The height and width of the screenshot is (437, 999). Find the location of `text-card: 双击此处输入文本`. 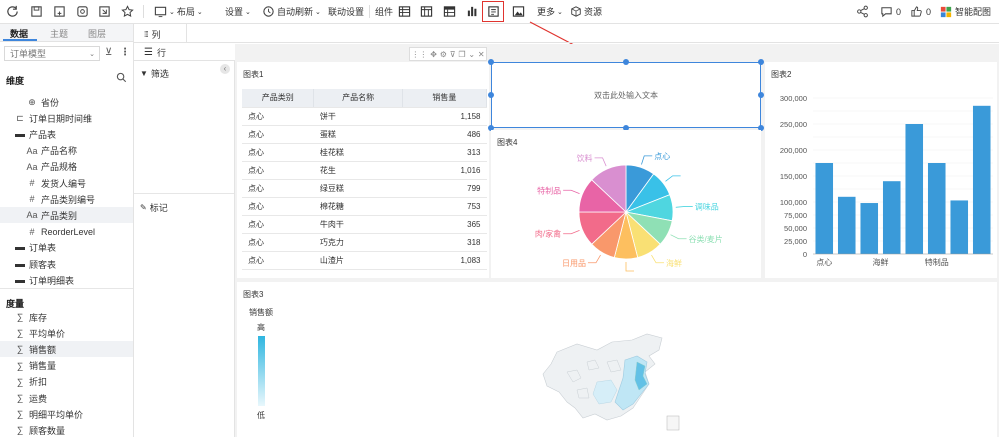

text-card: 双击此处输入文本 is located at coordinates (626, 95).